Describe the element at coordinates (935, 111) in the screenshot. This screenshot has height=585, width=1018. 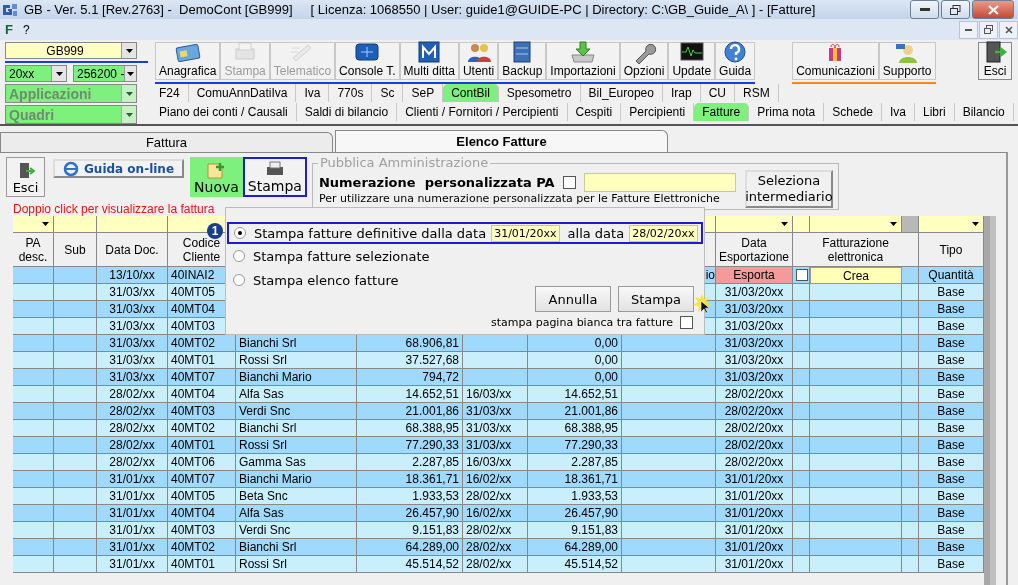
I see `section-tab: Libri` at that location.